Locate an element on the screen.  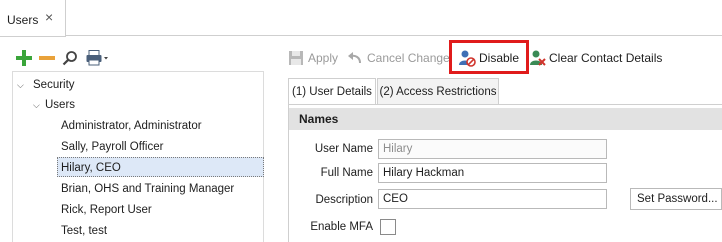
full-name-label: Full Name is located at coordinates (346, 173).